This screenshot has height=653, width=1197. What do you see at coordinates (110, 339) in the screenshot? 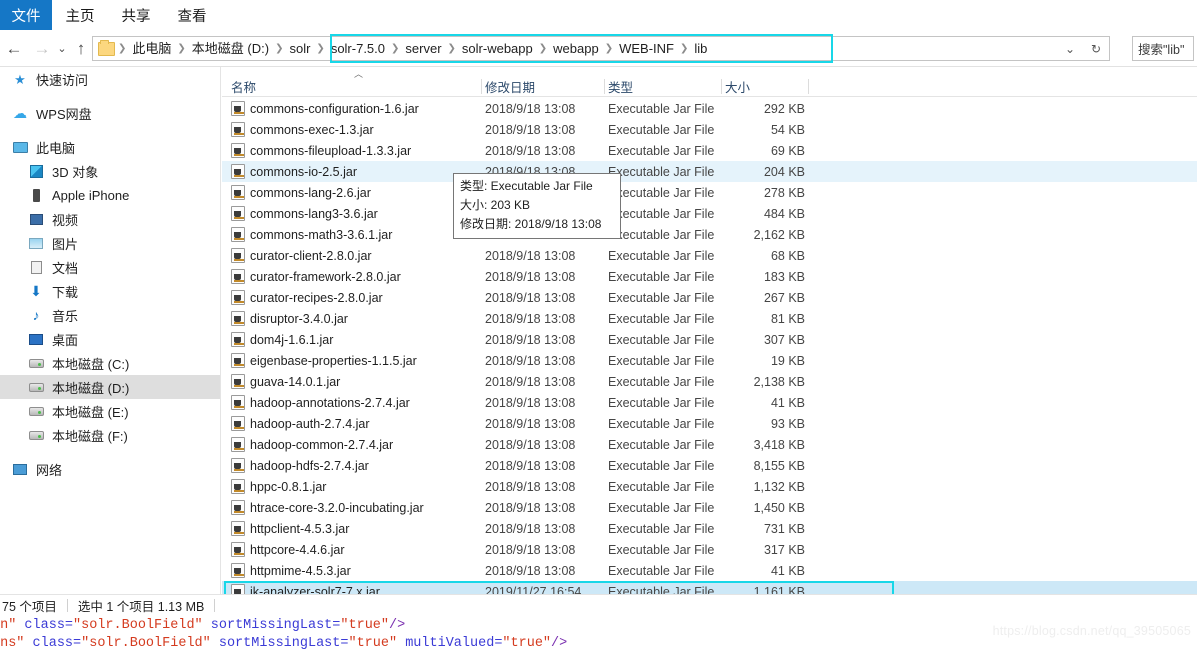
I see `sidebar-item-10: 桌面` at bounding box center [110, 339].